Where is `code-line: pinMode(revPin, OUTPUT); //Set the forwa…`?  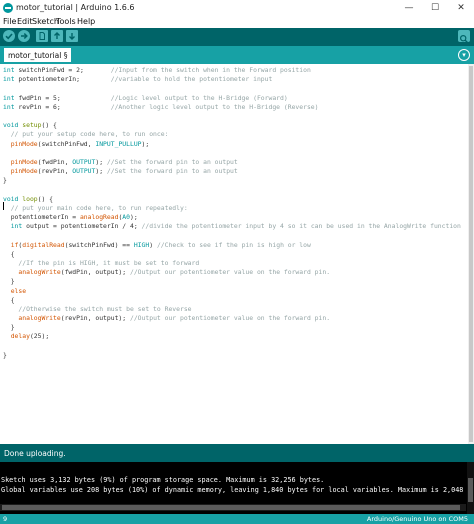
code-line: pinMode(revPin, OUTPUT); //Set the forwa… is located at coordinates (232, 171).